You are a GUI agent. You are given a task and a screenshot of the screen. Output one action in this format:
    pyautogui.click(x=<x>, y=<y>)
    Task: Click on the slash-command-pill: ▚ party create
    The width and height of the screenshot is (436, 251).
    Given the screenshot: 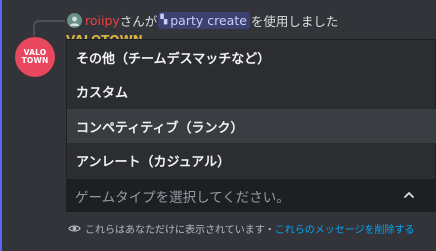 What is the action you would take?
    pyautogui.click(x=204, y=20)
    